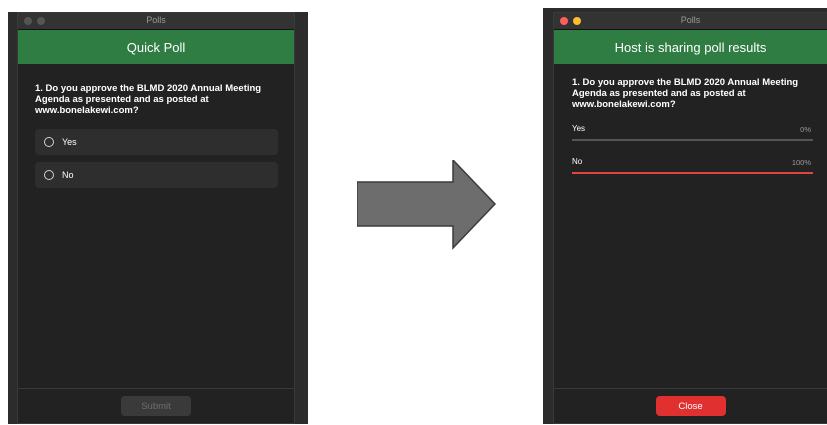 Image resolution: width=827 pixels, height=425 pixels. I want to click on option-label: No, so click(68, 175).